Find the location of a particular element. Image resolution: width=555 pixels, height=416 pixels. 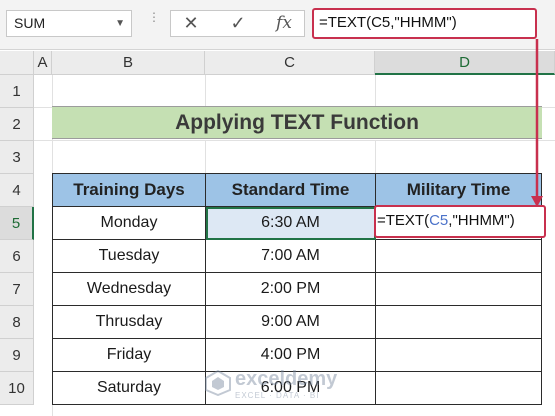

watermark-tagline: EXCEL · DATA · BI is located at coordinates (277, 395).